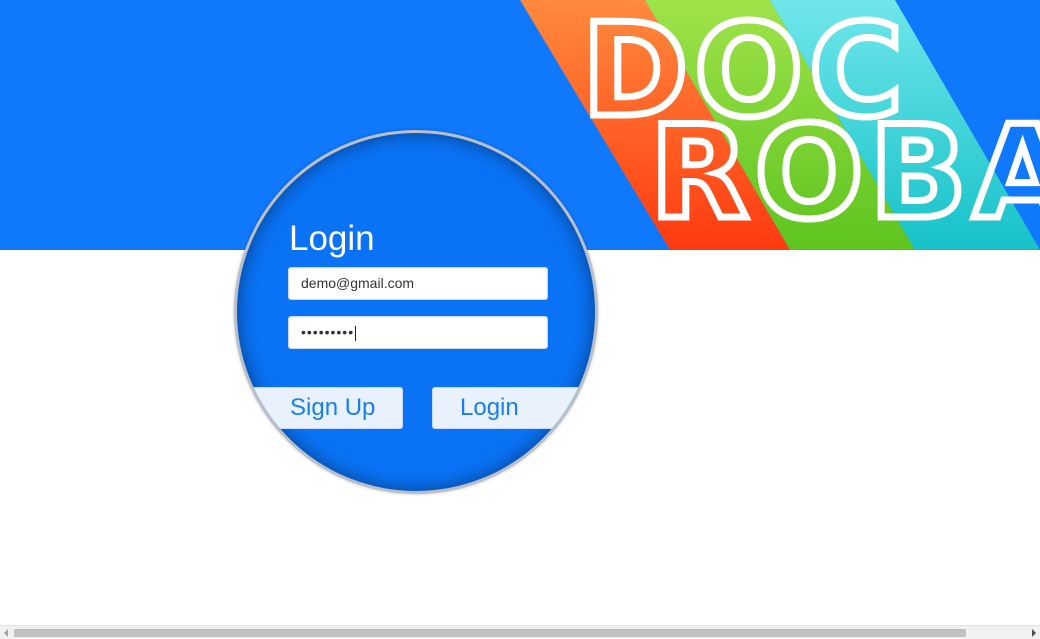  I want to click on text-caret, so click(356, 333).